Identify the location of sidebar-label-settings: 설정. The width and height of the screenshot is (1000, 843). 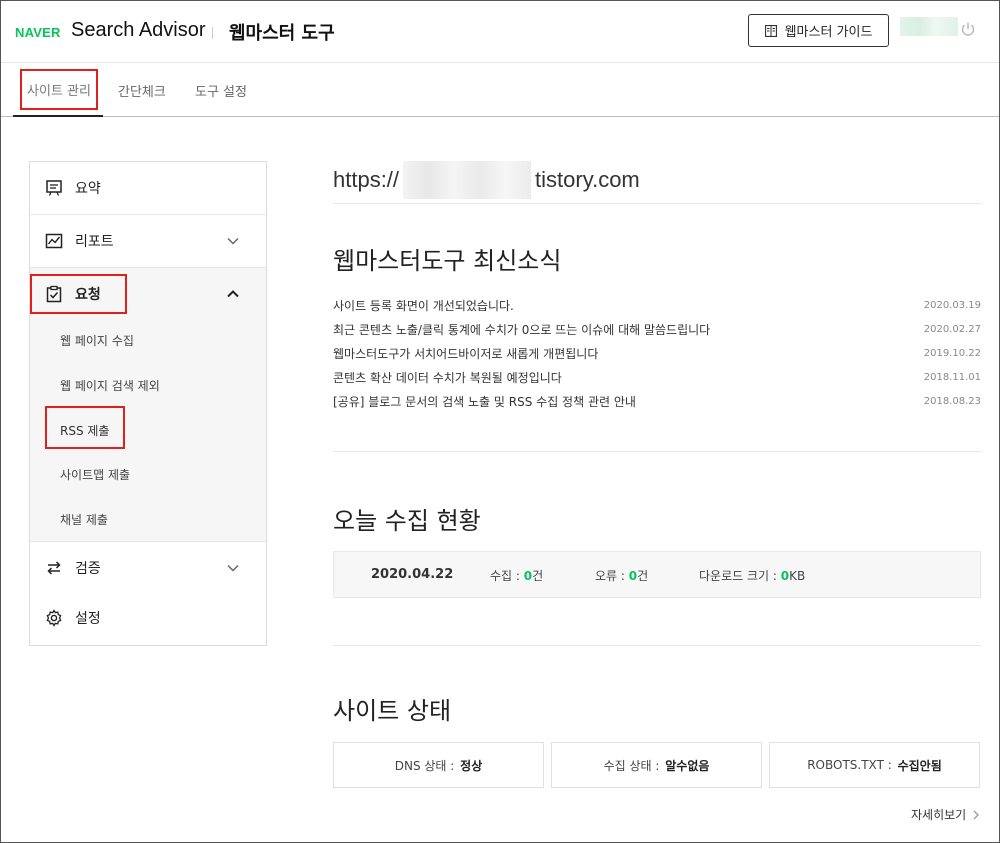
(88, 619).